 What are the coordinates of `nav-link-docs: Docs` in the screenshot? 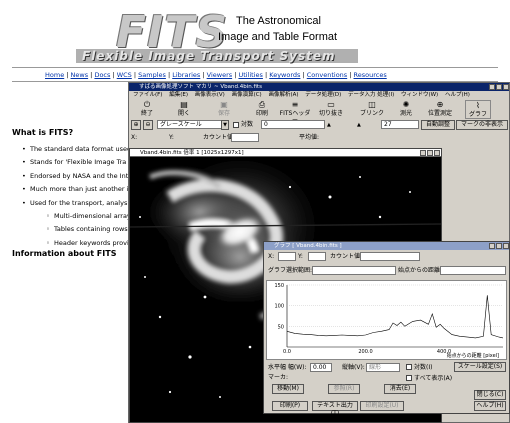 It's located at (102, 75).